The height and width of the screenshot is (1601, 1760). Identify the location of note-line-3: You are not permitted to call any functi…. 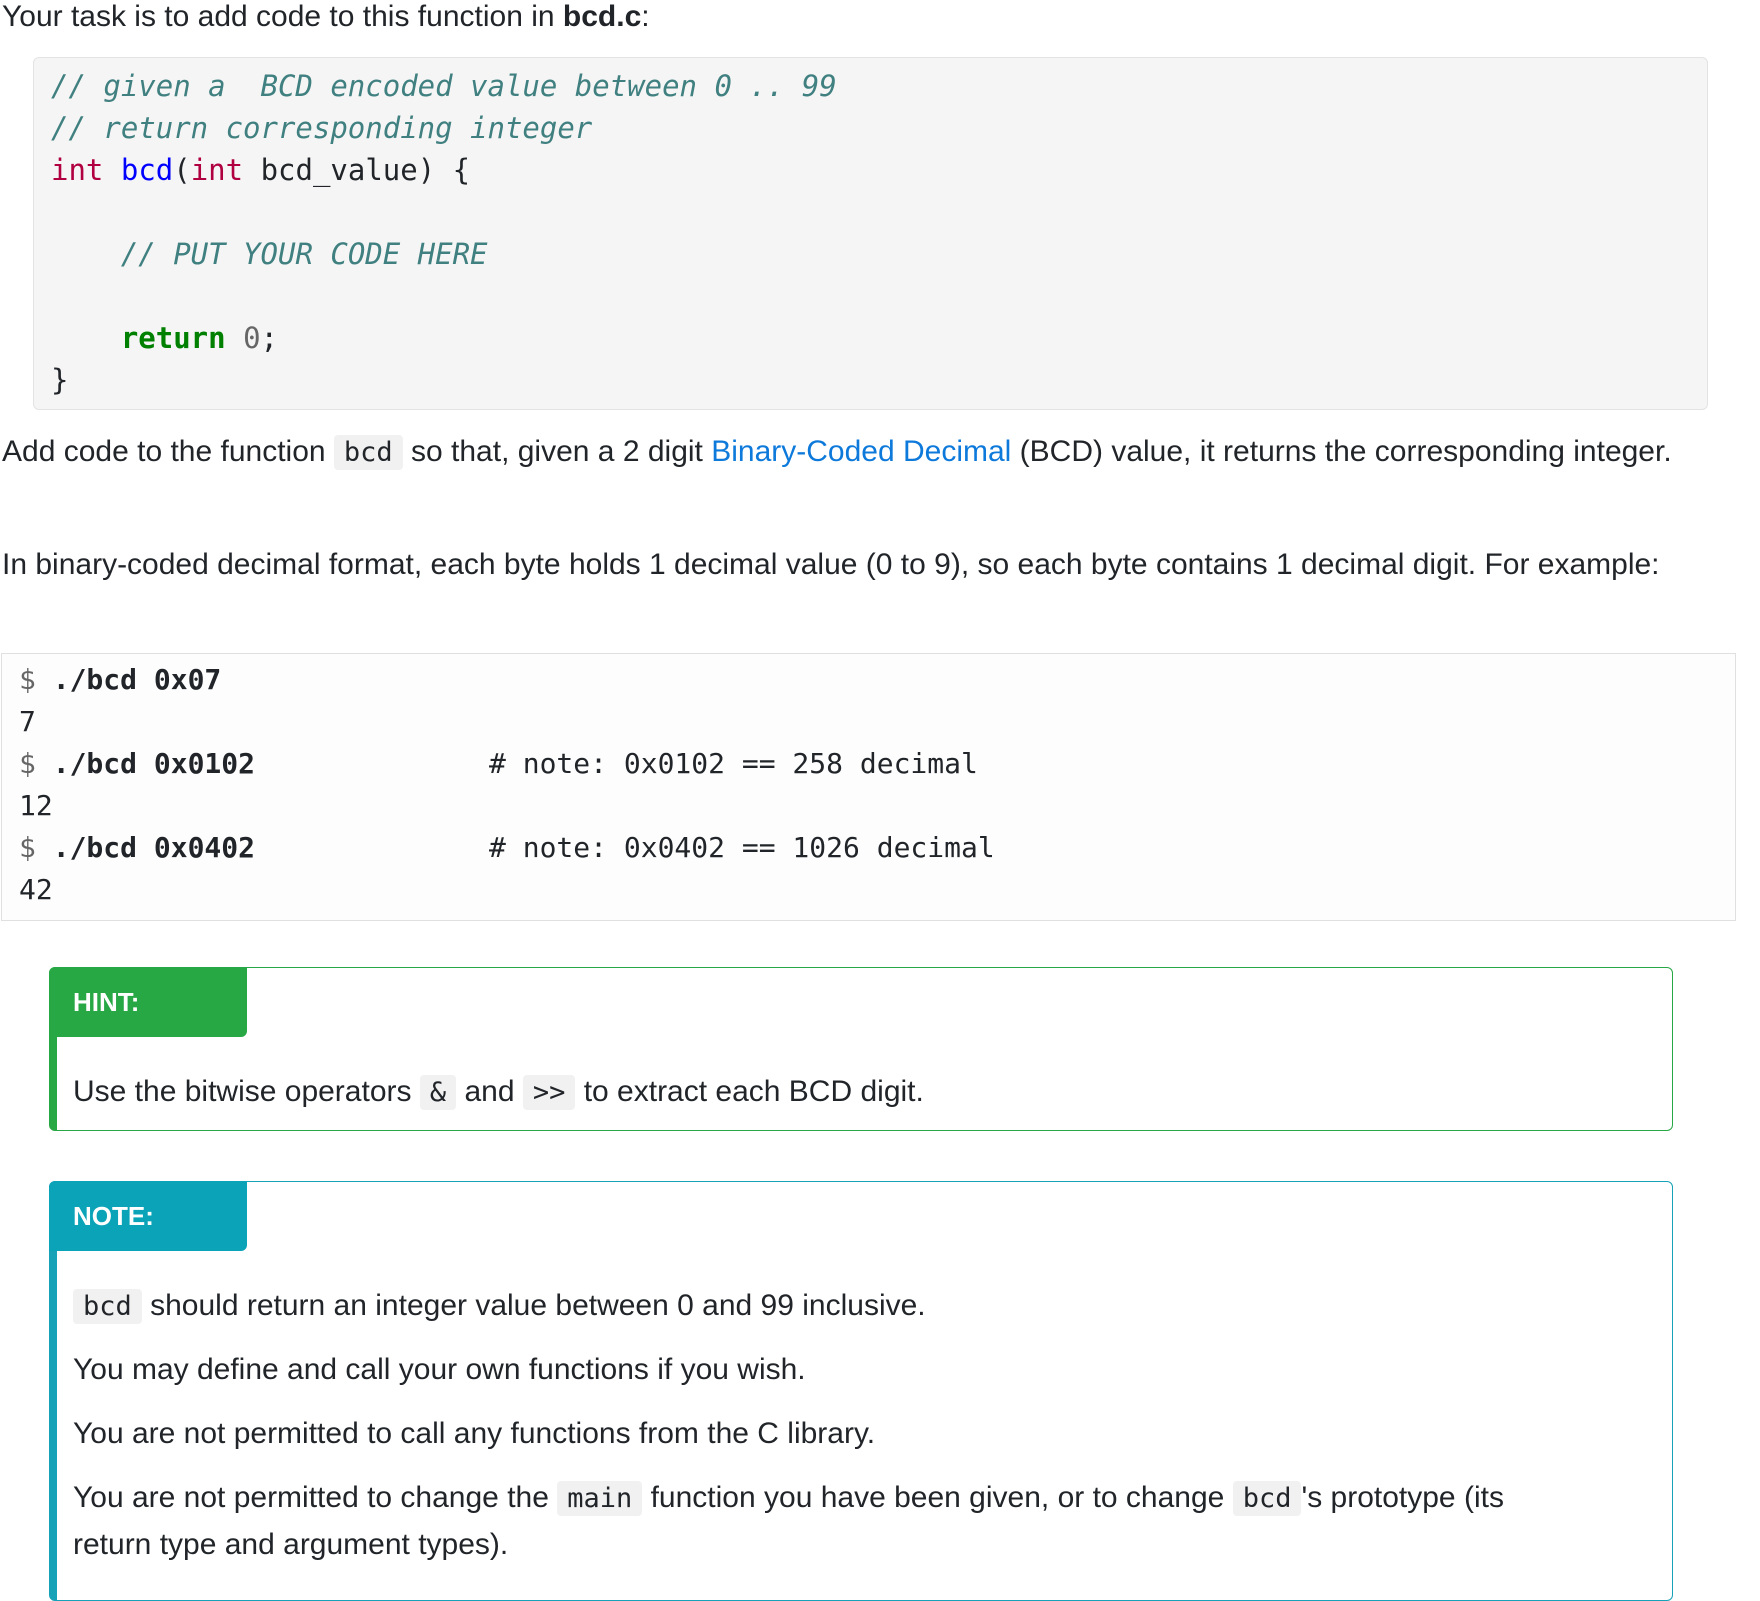
(474, 1433).